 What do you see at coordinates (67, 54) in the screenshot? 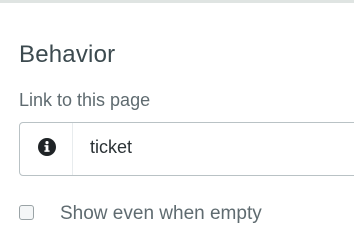
I see `section-title: Behavior` at bounding box center [67, 54].